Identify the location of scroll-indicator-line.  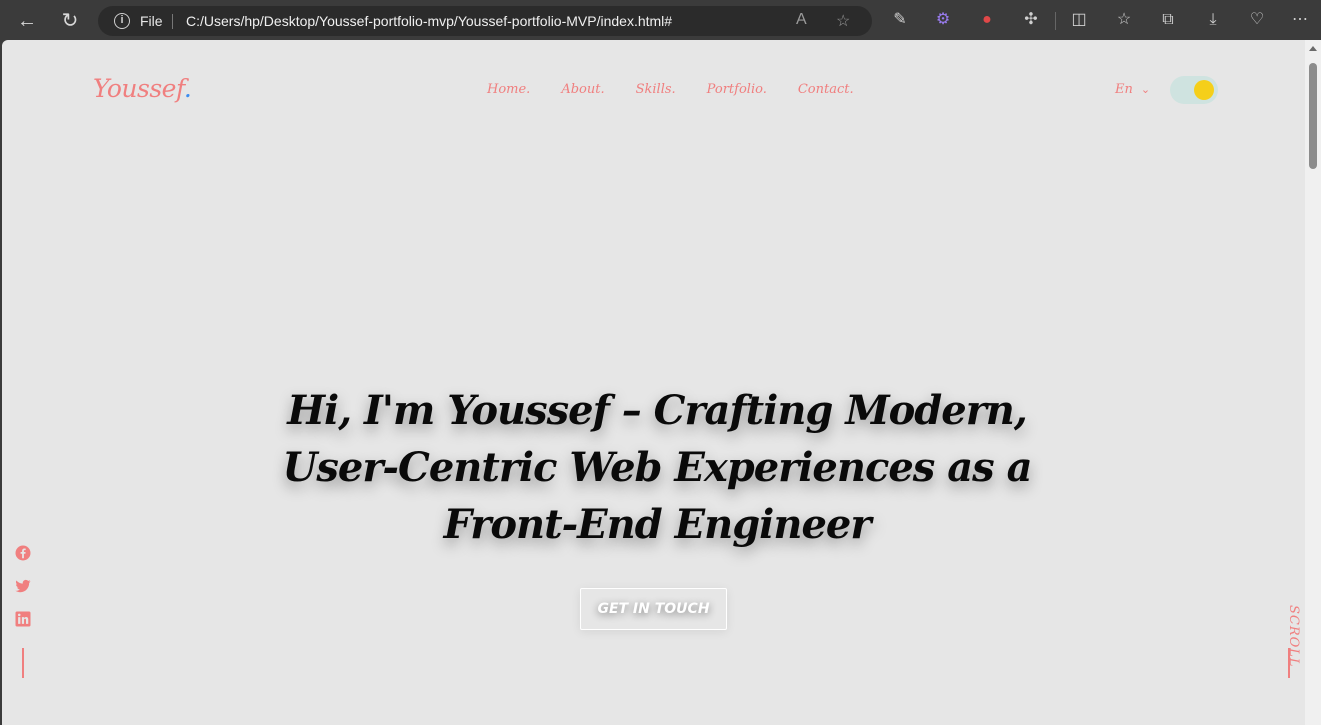
(1289, 663).